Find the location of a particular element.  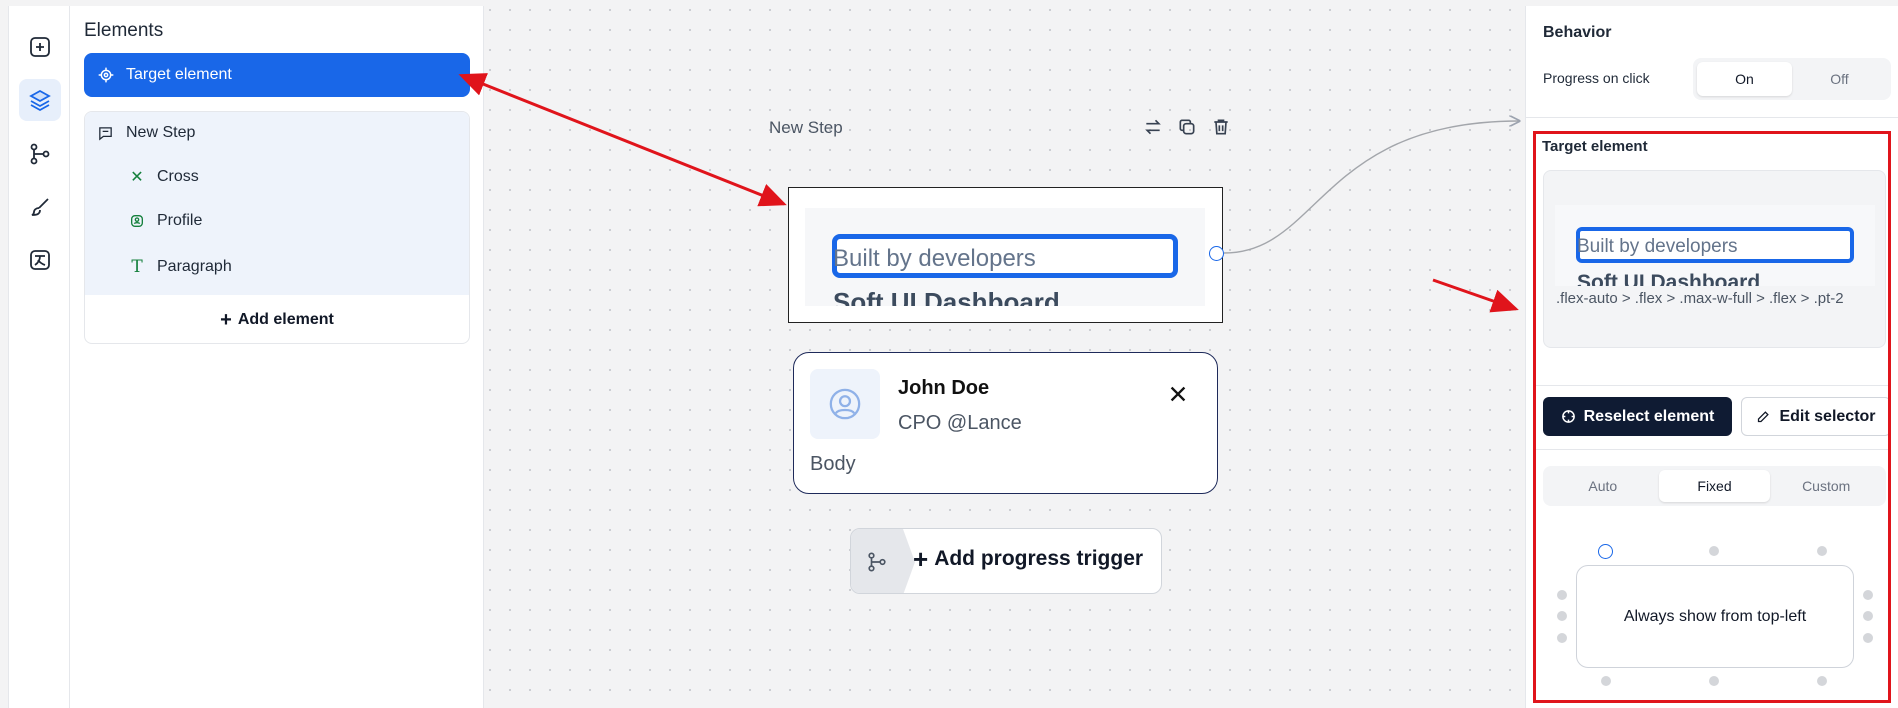

card-body: Body is located at coordinates (833, 464).